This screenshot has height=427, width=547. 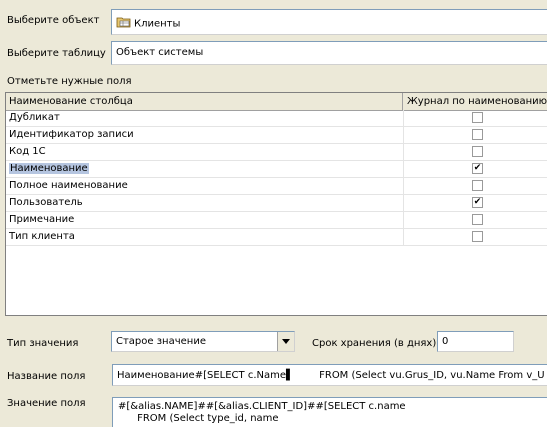 What do you see at coordinates (198, 418) in the screenshot?
I see `field-value-line-2: FROM (Select type_id, name` at bounding box center [198, 418].